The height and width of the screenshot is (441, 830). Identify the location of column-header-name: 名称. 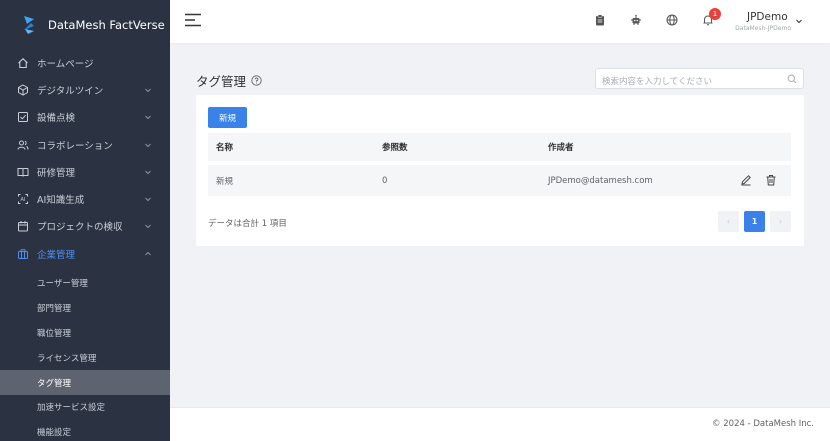
(224, 147).